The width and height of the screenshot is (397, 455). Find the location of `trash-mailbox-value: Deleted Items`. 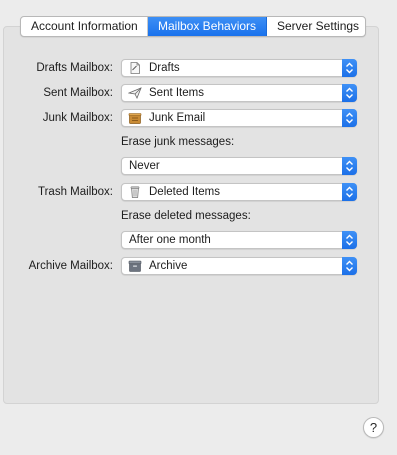

trash-mailbox-value: Deleted Items is located at coordinates (184, 192).